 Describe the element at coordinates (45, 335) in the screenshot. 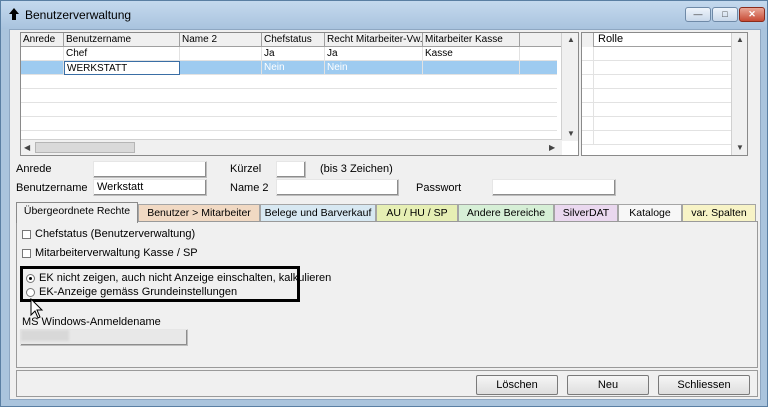

I see `redacted-value` at that location.